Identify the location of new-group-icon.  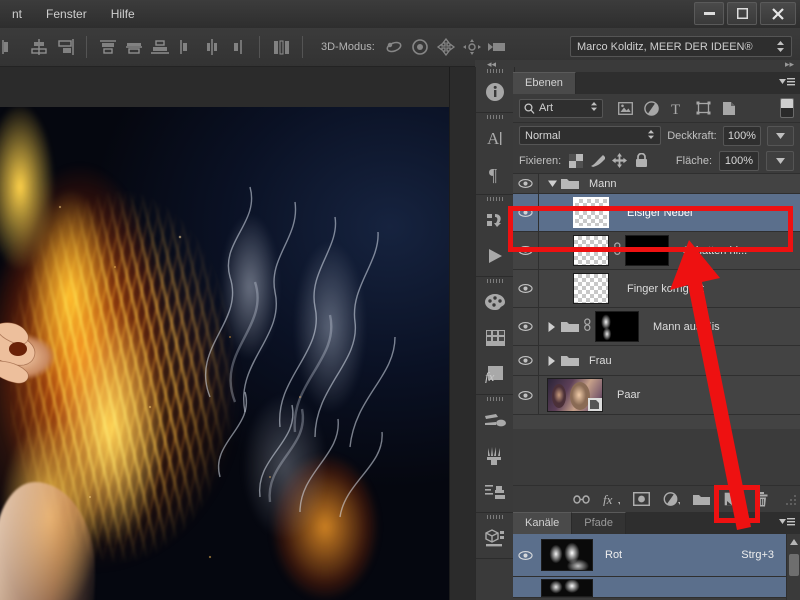
(701, 499).